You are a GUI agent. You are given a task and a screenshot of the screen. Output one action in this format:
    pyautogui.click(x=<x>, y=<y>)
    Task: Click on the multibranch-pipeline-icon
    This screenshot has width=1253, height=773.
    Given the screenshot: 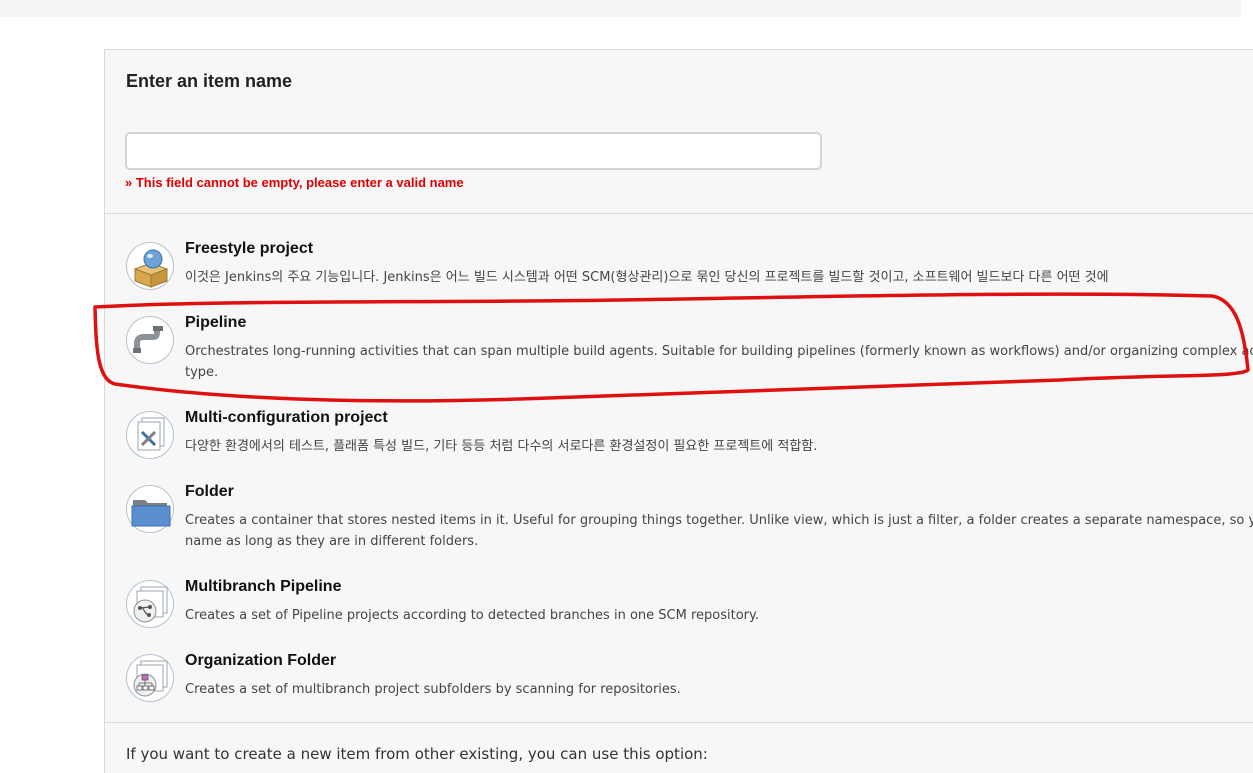 What is the action you would take?
    pyautogui.click(x=150, y=604)
    